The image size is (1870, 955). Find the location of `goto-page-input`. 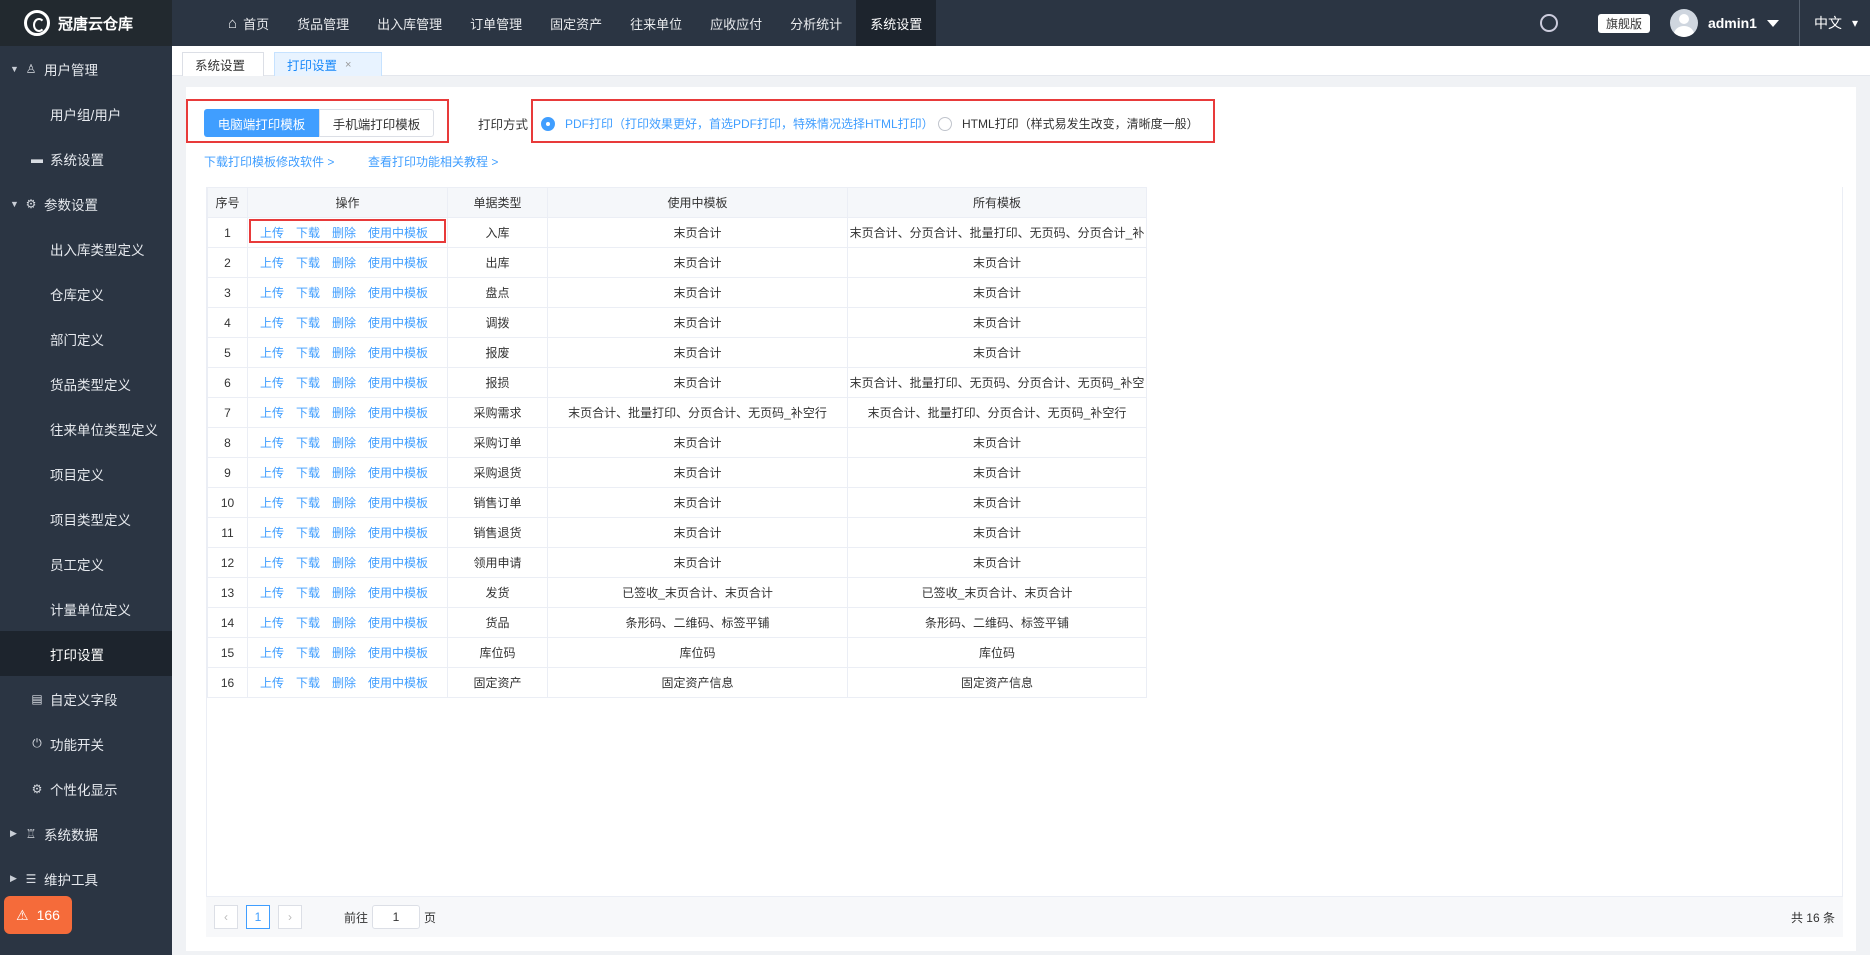

goto-page-input is located at coordinates (396, 917).